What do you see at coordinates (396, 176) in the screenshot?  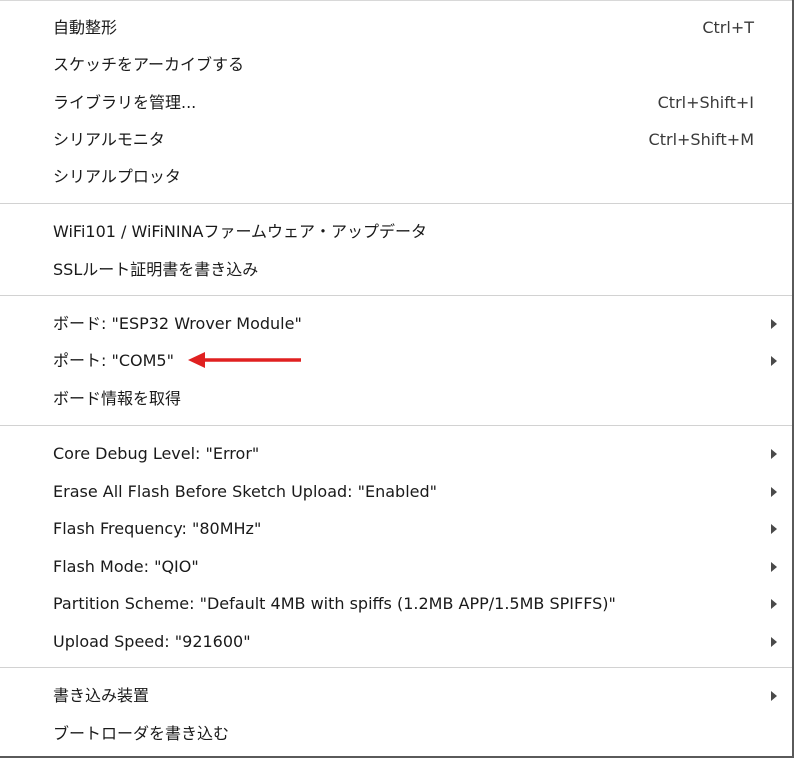 I see `menu-item-serial-plotter: シリアルプロッタ` at bounding box center [396, 176].